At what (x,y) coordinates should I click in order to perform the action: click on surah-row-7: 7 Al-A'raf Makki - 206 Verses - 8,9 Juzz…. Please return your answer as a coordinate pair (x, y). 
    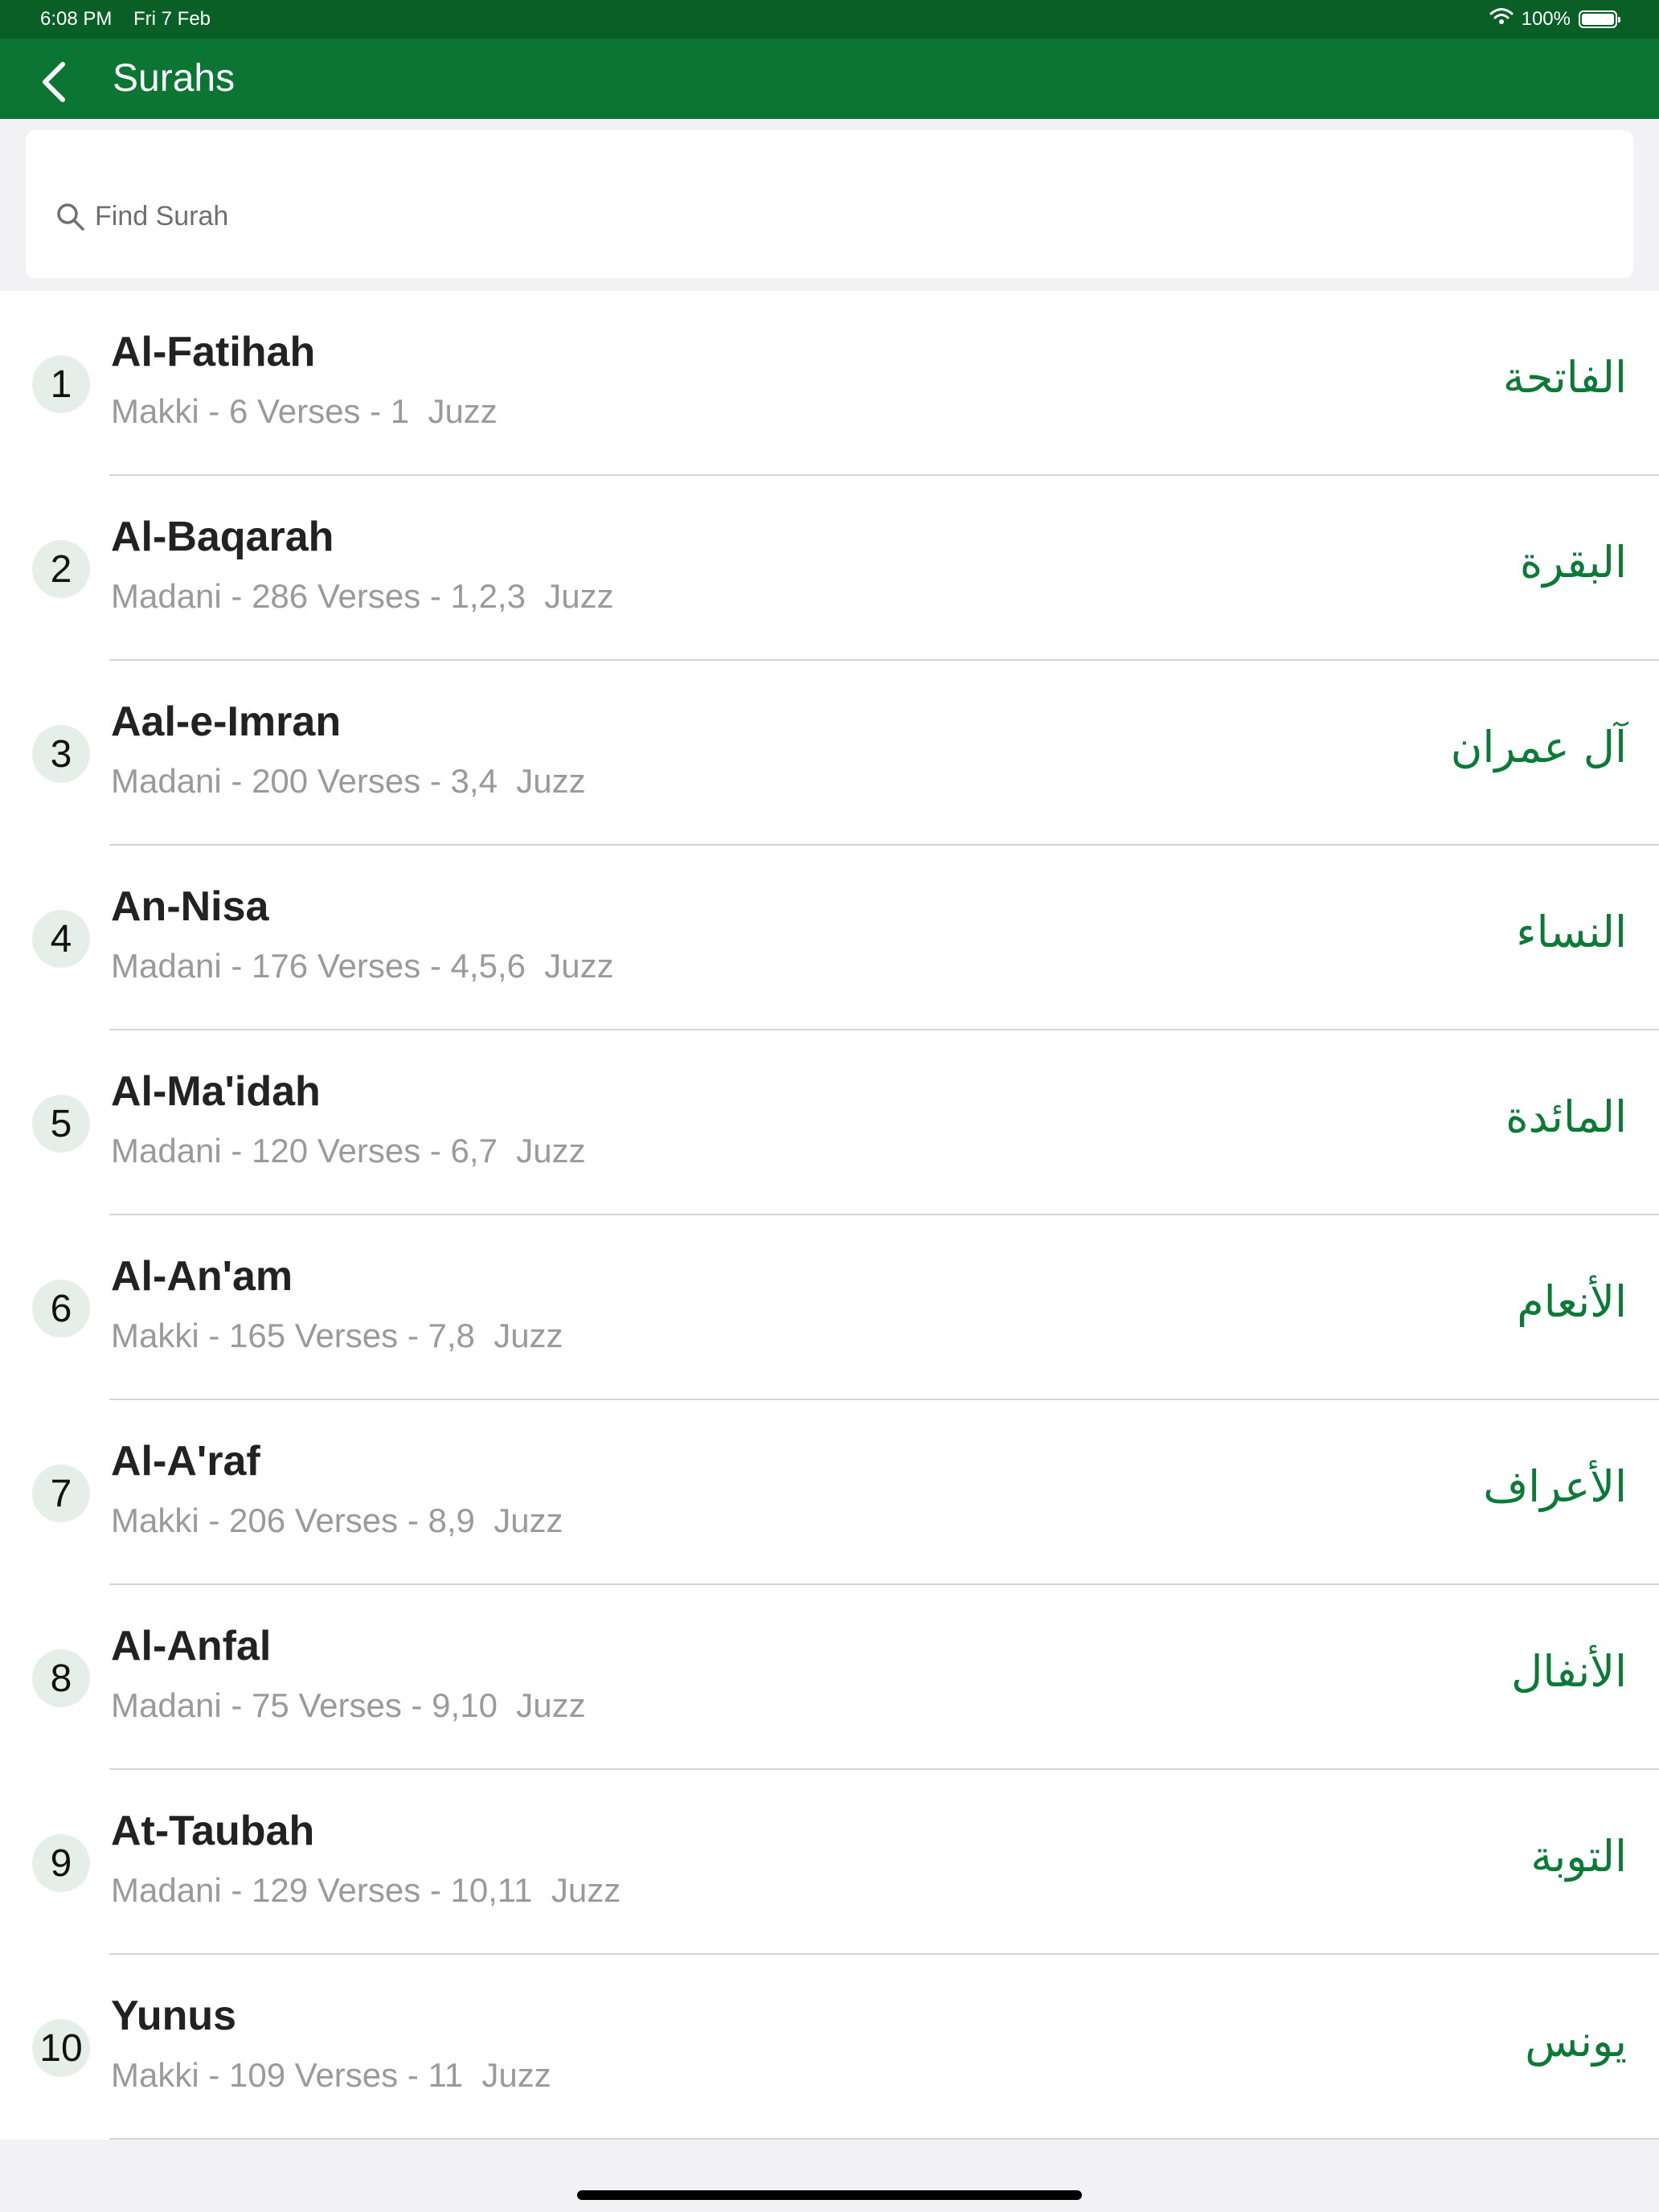
    Looking at the image, I should click on (829, 1492).